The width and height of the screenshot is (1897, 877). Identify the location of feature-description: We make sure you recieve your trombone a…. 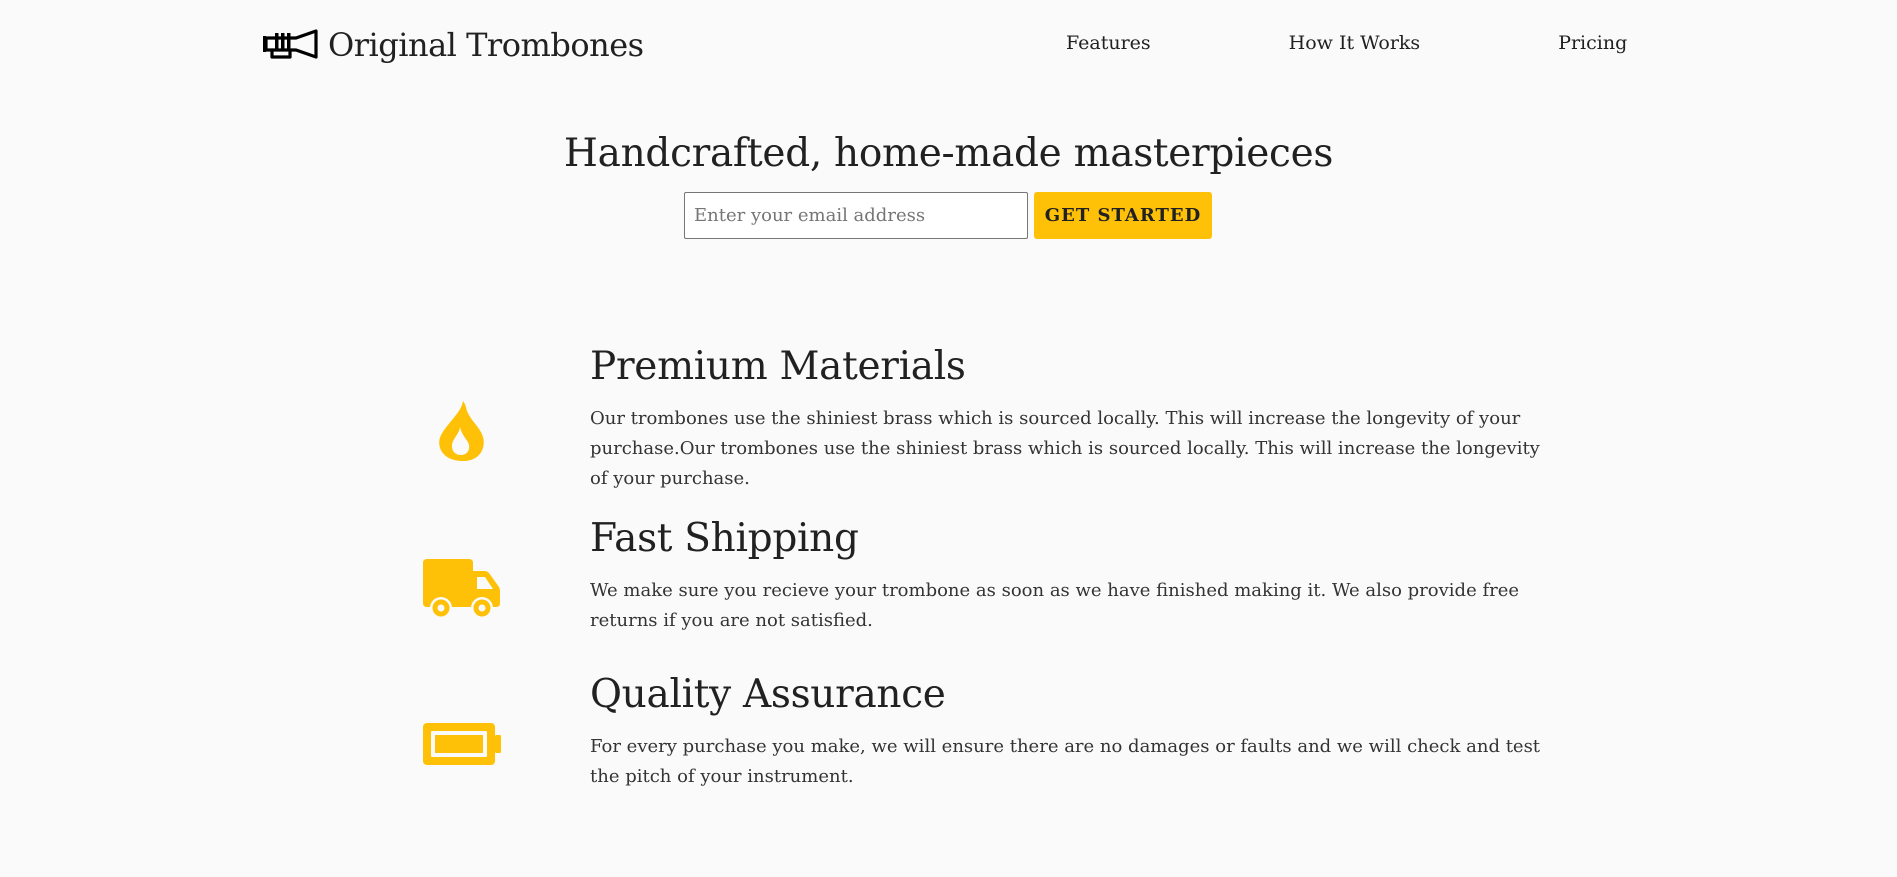
(1055, 605).